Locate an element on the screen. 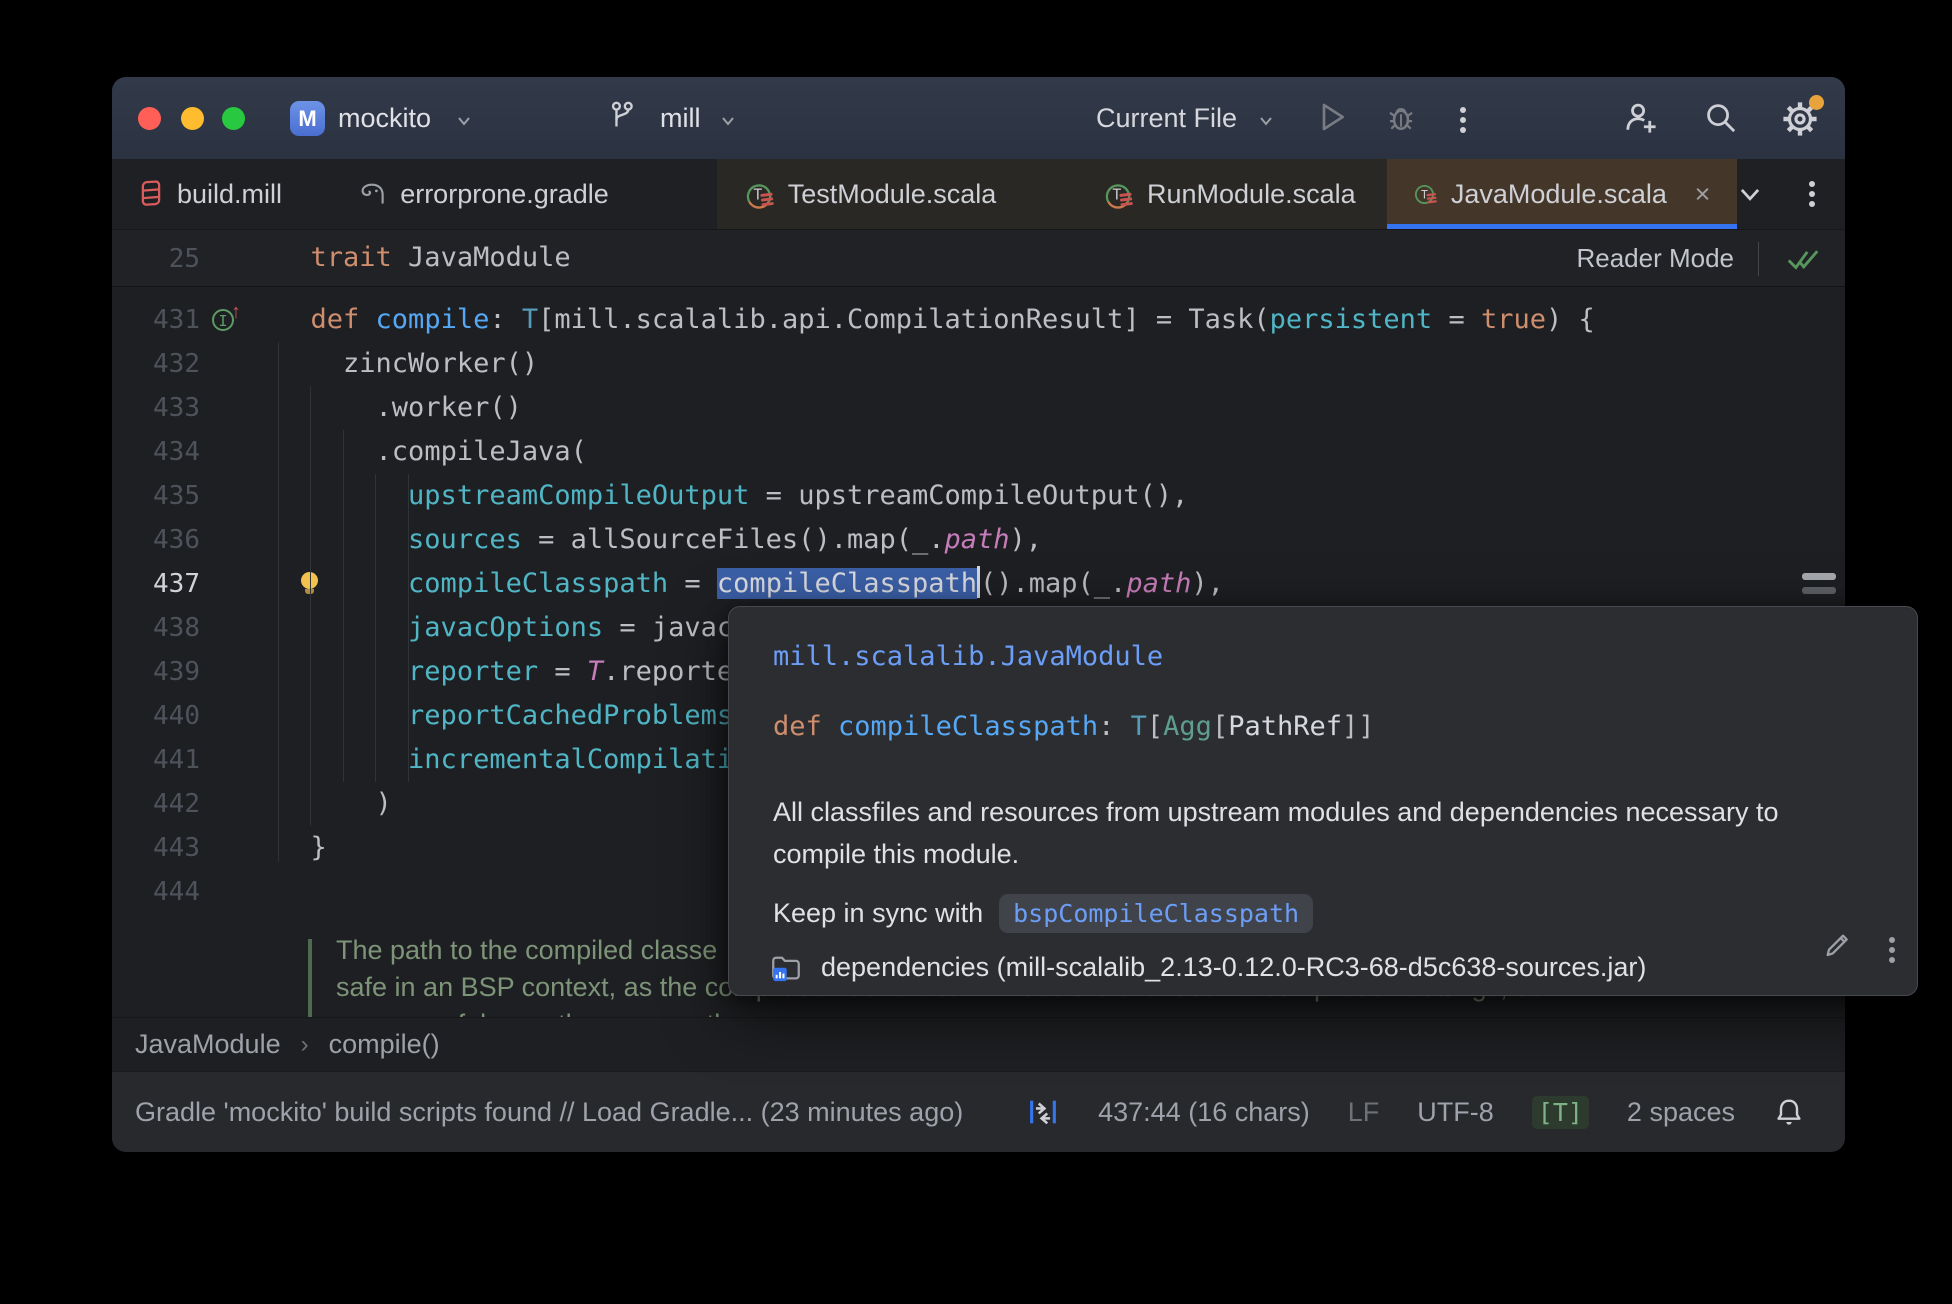 The image size is (1952, 1304). code-text: zincWorker() is located at coordinates (441, 363).